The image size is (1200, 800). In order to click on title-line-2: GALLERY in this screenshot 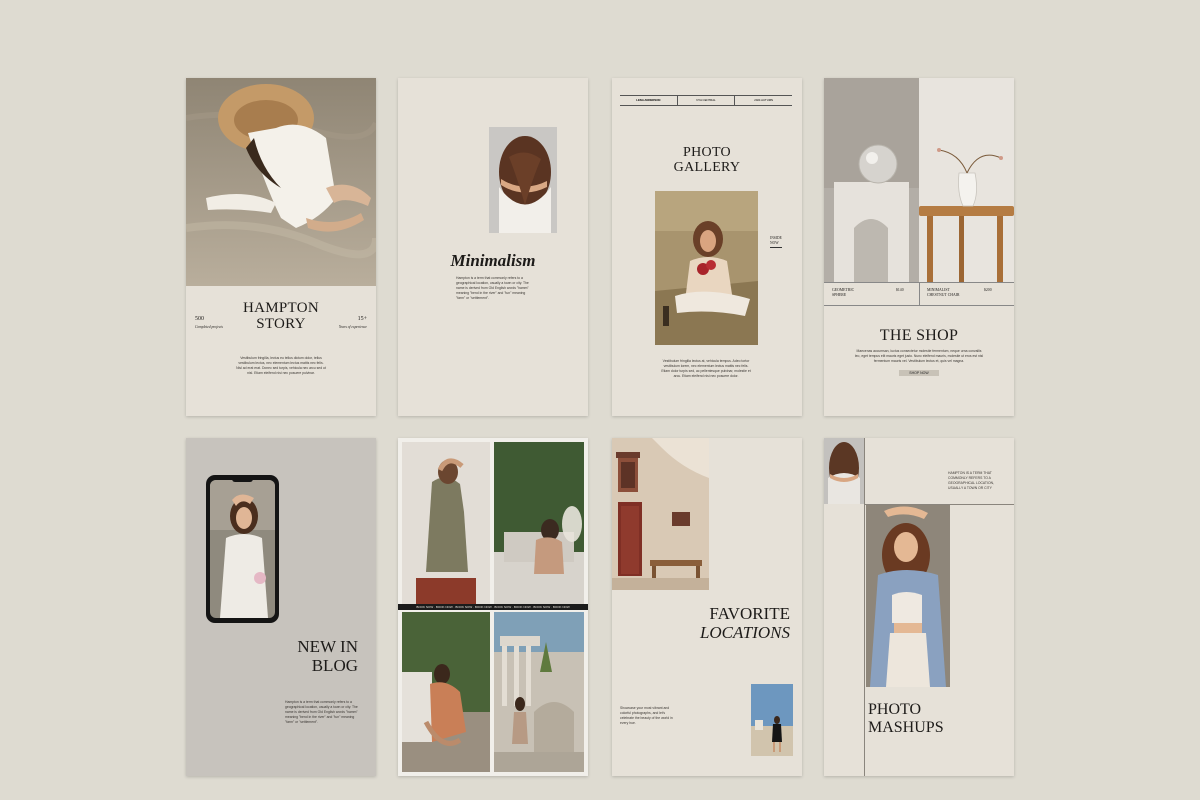, I will do `click(707, 167)`.